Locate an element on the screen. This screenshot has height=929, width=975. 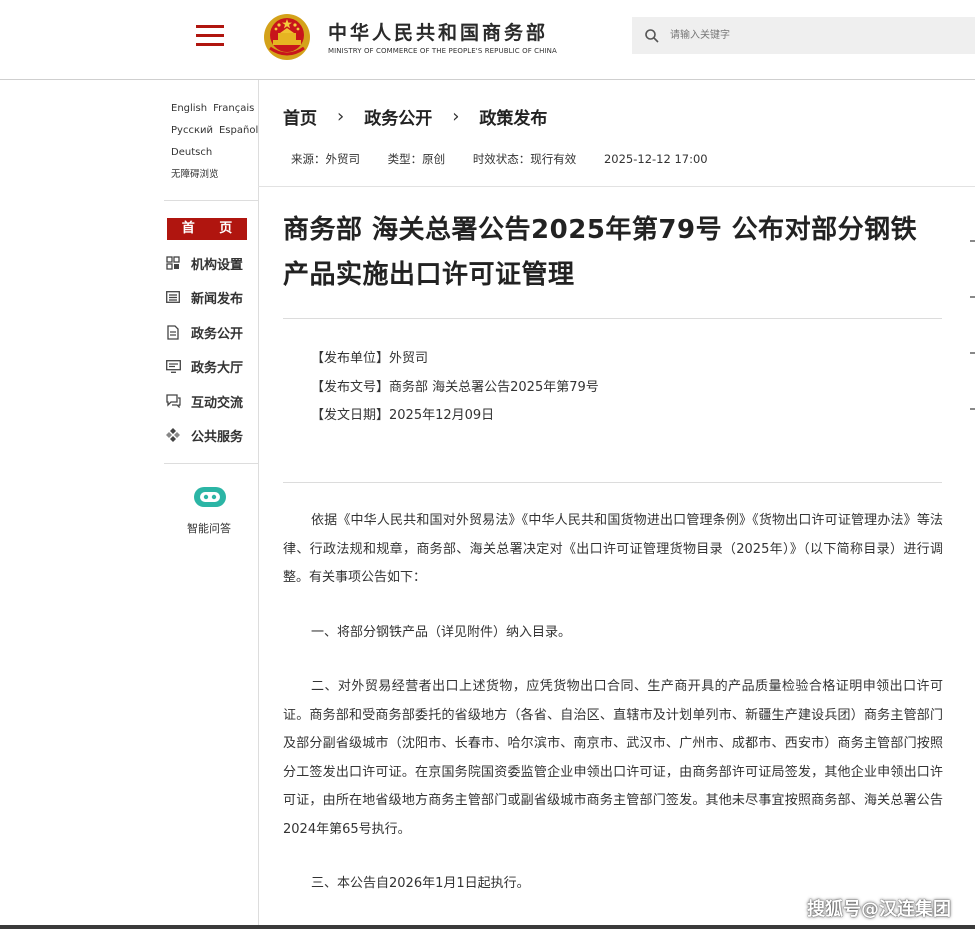
breadcrumb: 首页 › 政务公开 › 政策发布 is located at coordinates (415, 116).